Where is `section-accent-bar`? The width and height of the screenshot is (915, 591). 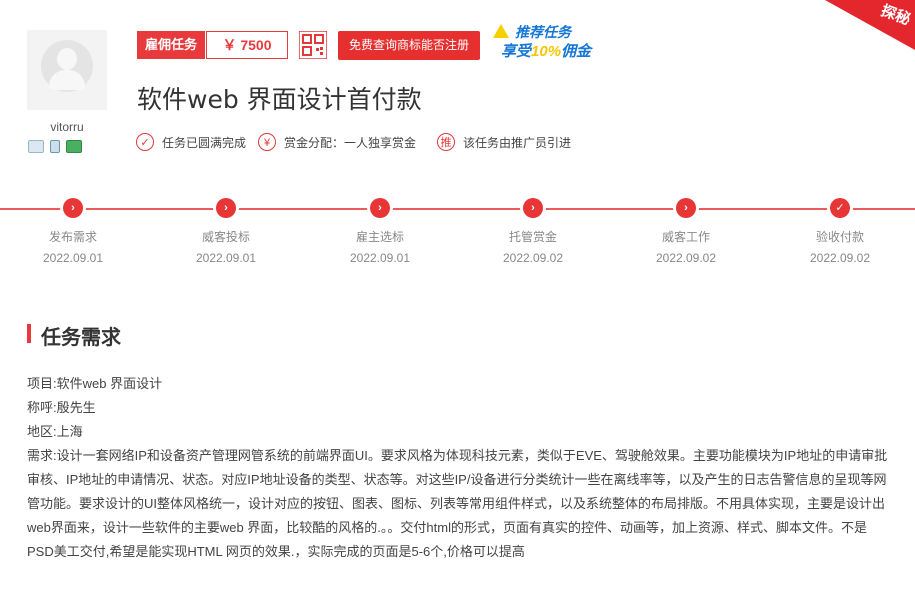 section-accent-bar is located at coordinates (29, 333).